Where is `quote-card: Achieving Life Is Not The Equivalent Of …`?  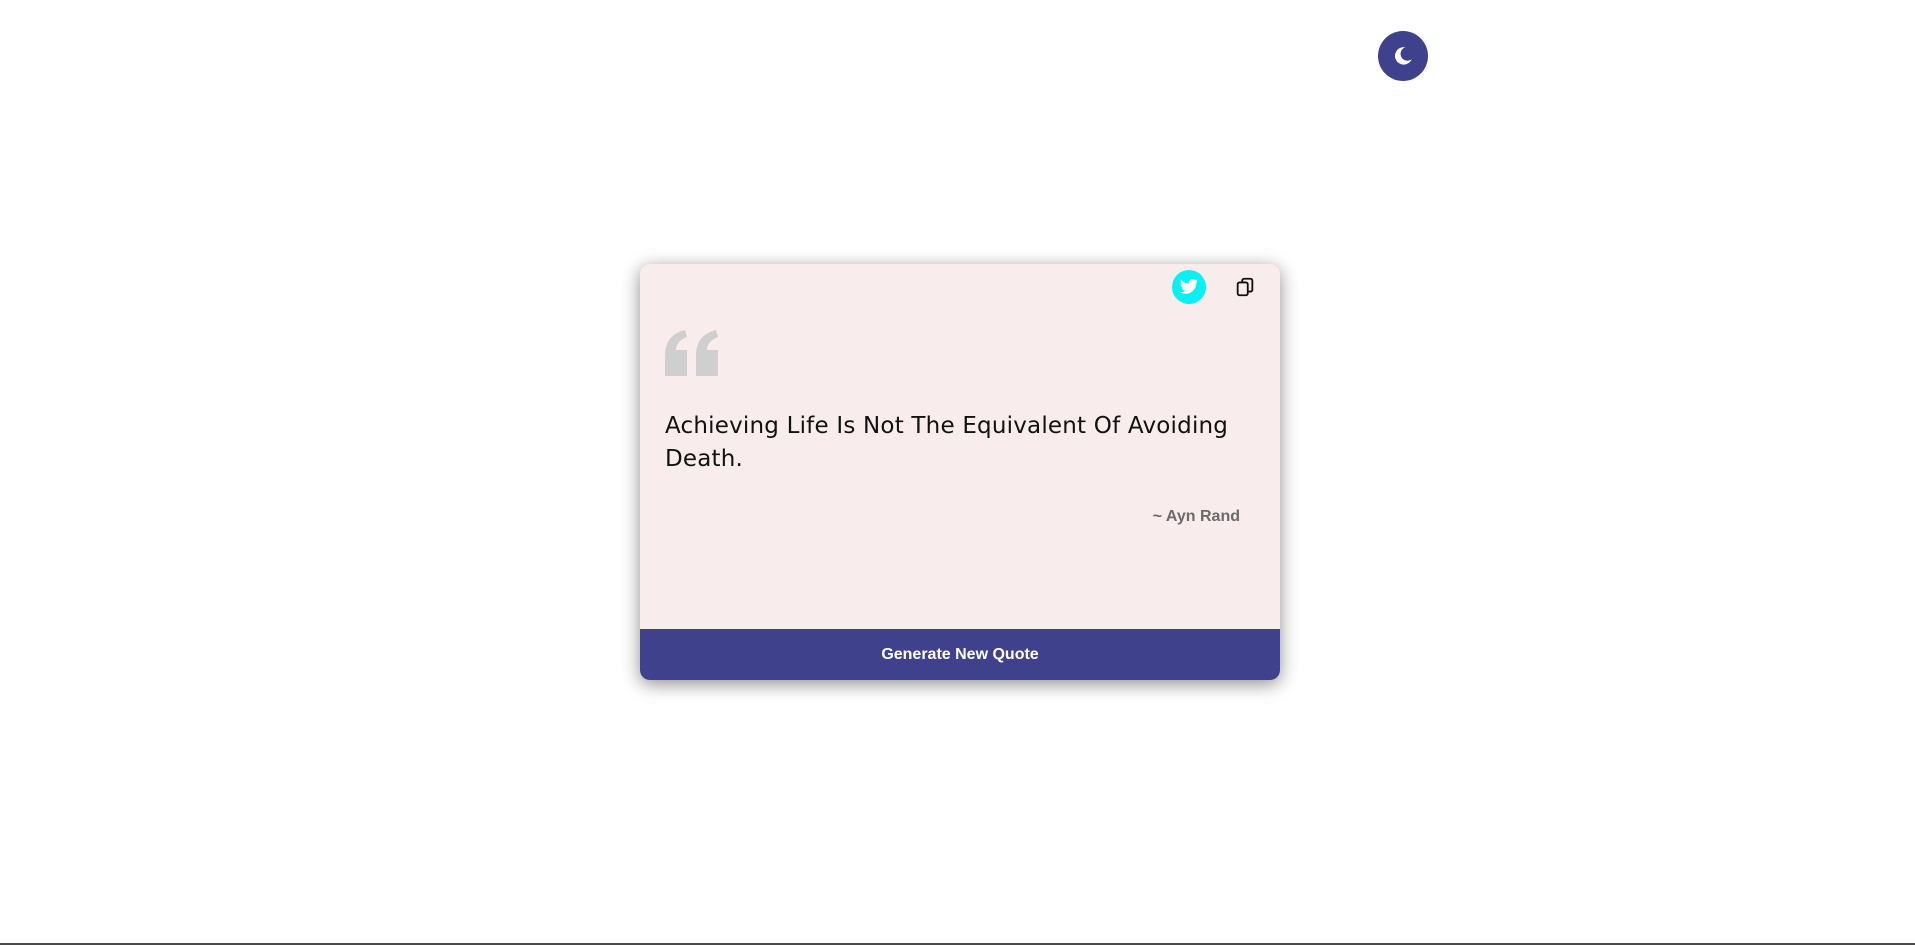
quote-card: Achieving Life Is Not The Equivalent Of … is located at coordinates (960, 472).